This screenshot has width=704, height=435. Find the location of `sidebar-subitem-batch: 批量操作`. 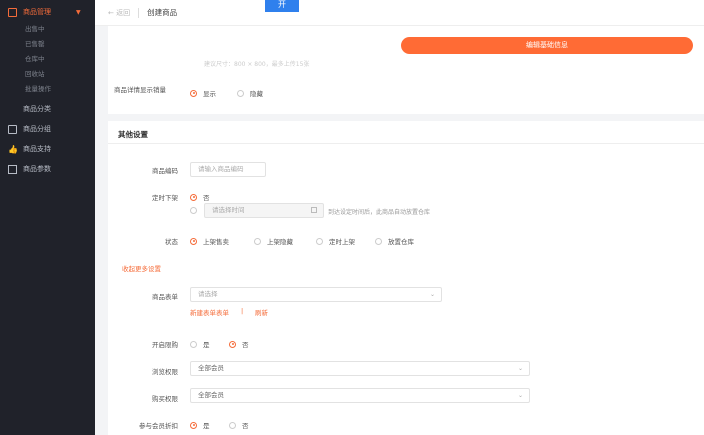

sidebar-subitem-batch: 批量操作 is located at coordinates (47, 89).